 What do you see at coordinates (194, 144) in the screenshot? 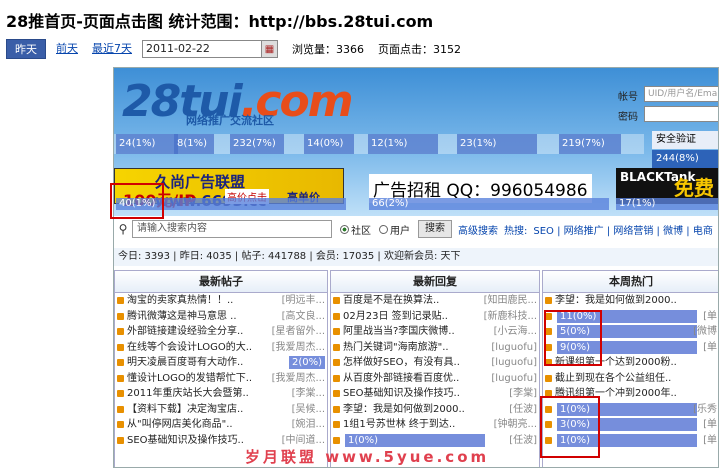
I see `nav-click-2: 8(1%)` at bounding box center [194, 144].